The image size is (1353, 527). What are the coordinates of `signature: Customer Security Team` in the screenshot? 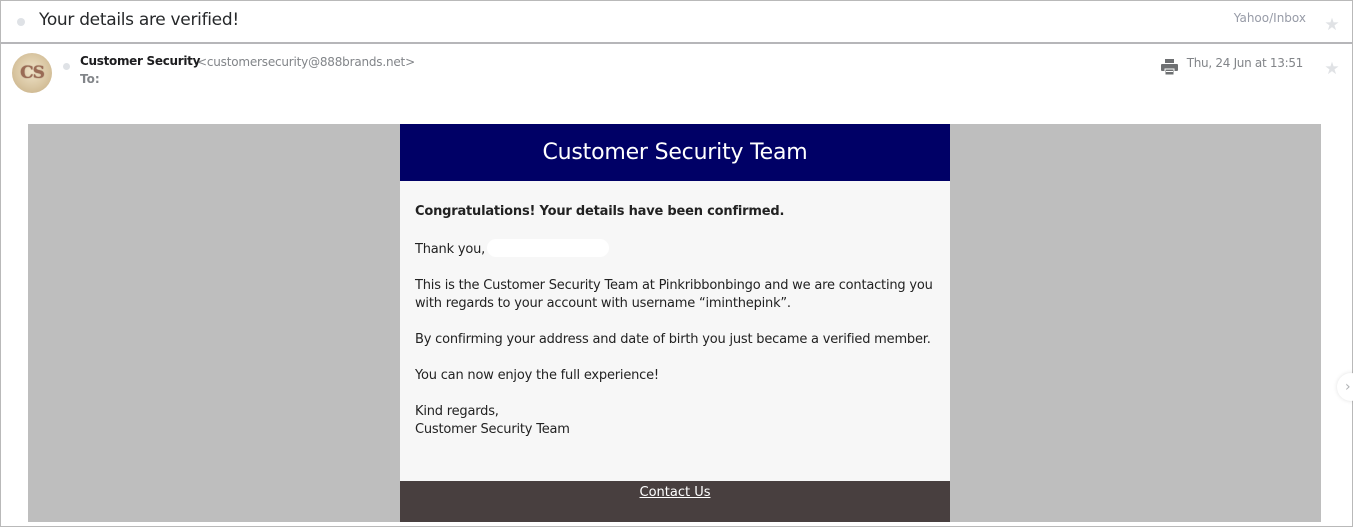 It's located at (492, 429).